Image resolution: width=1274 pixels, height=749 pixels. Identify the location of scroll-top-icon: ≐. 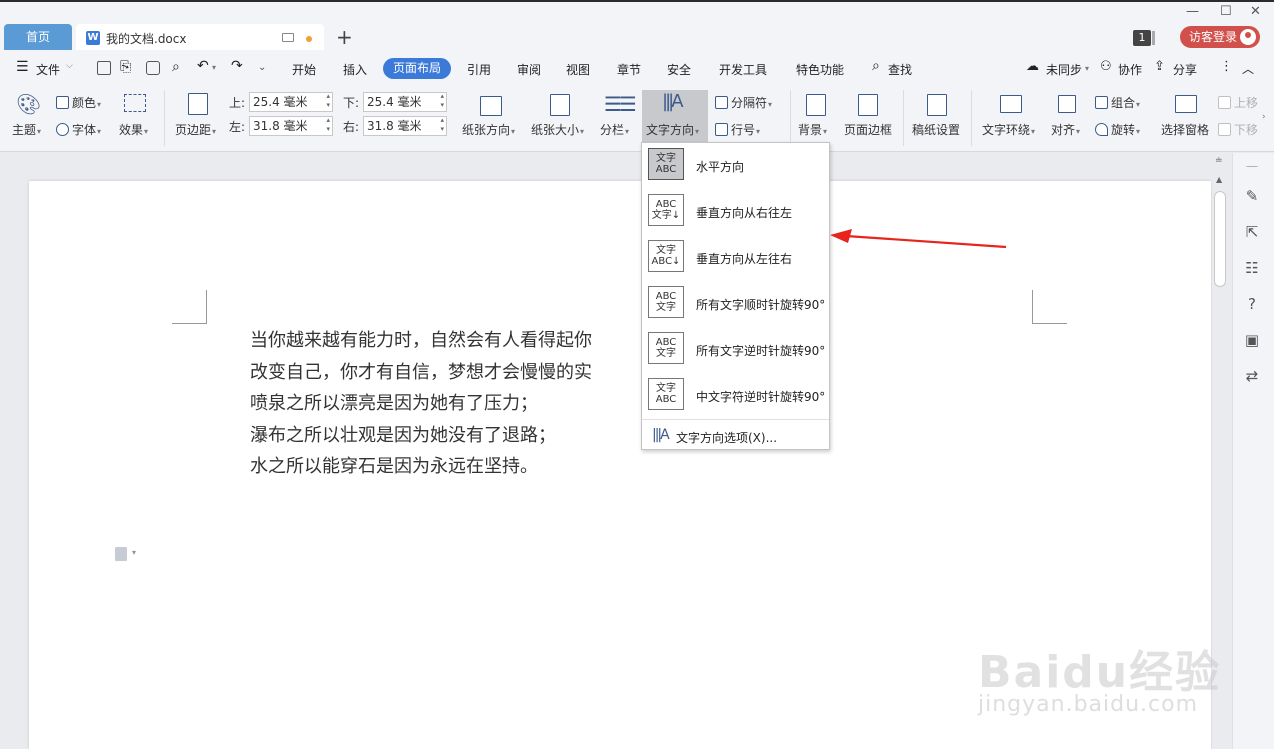
(1219, 161).